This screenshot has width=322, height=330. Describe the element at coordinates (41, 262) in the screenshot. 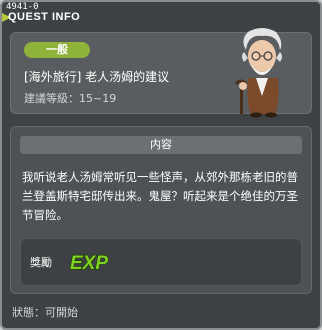

I see `reward-label: 獎勵` at that location.